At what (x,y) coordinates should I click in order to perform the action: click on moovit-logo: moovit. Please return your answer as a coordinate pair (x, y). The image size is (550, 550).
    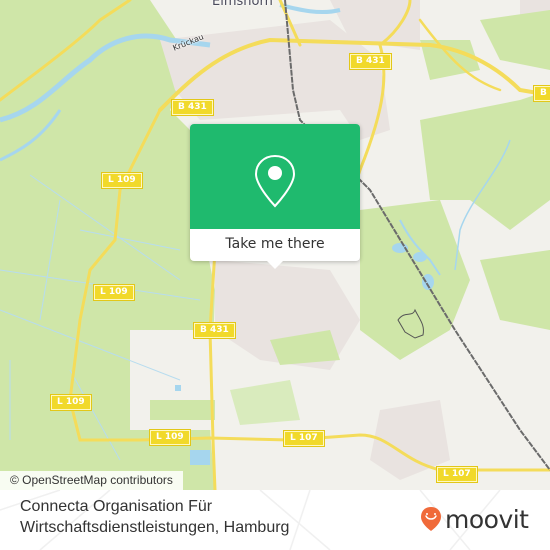
    Looking at the image, I should click on (474, 519).